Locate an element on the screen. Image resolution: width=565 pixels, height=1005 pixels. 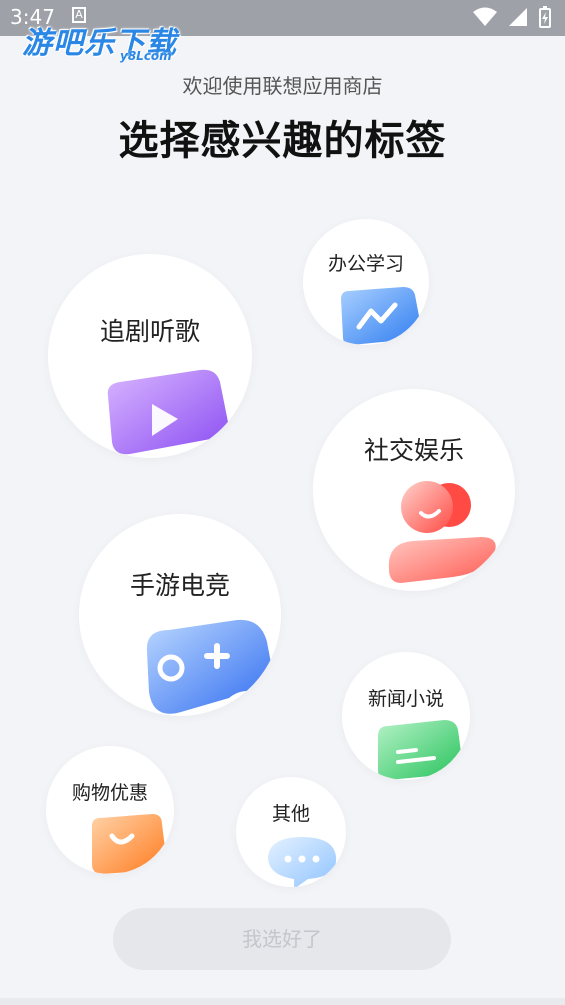
tag-label: 新闻小说 is located at coordinates (405, 699).